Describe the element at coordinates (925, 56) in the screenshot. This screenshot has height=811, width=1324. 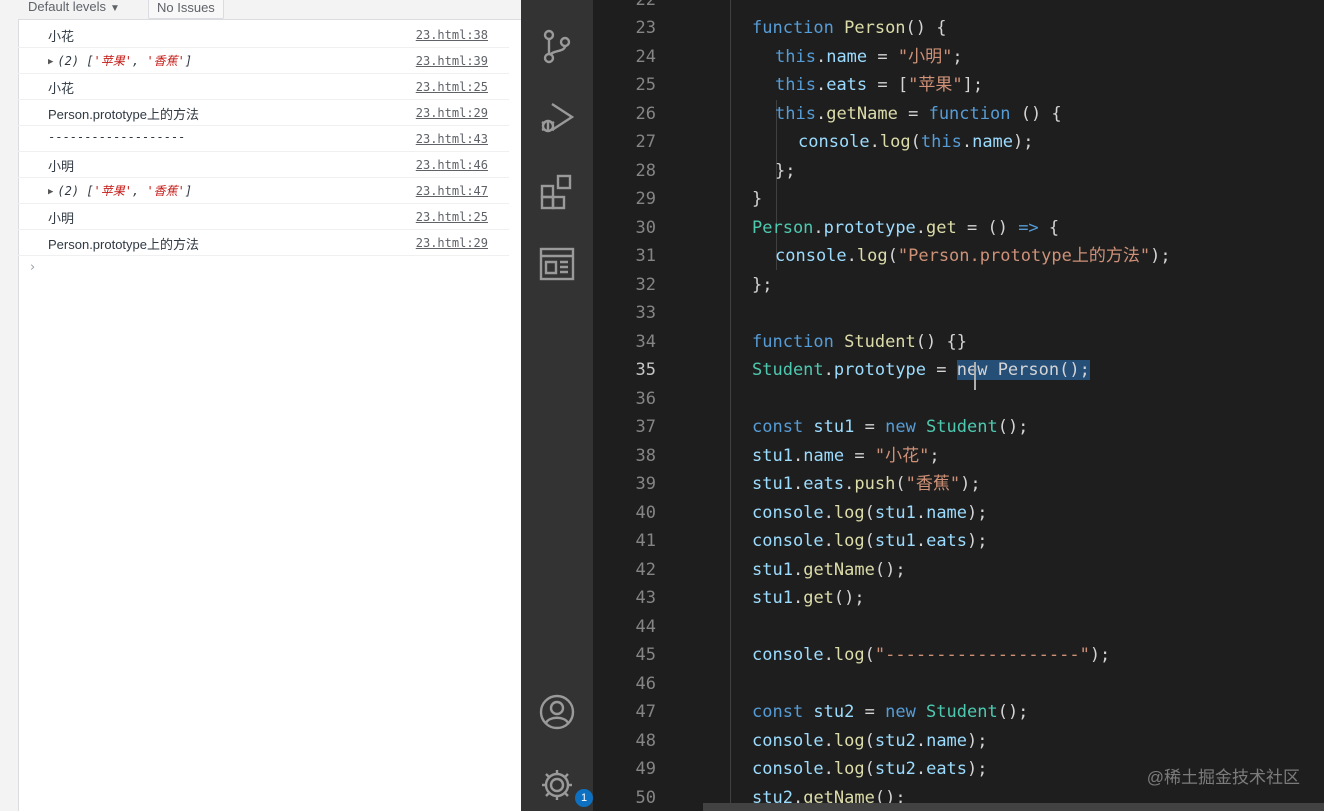
I see `code-token: "小明"` at that location.